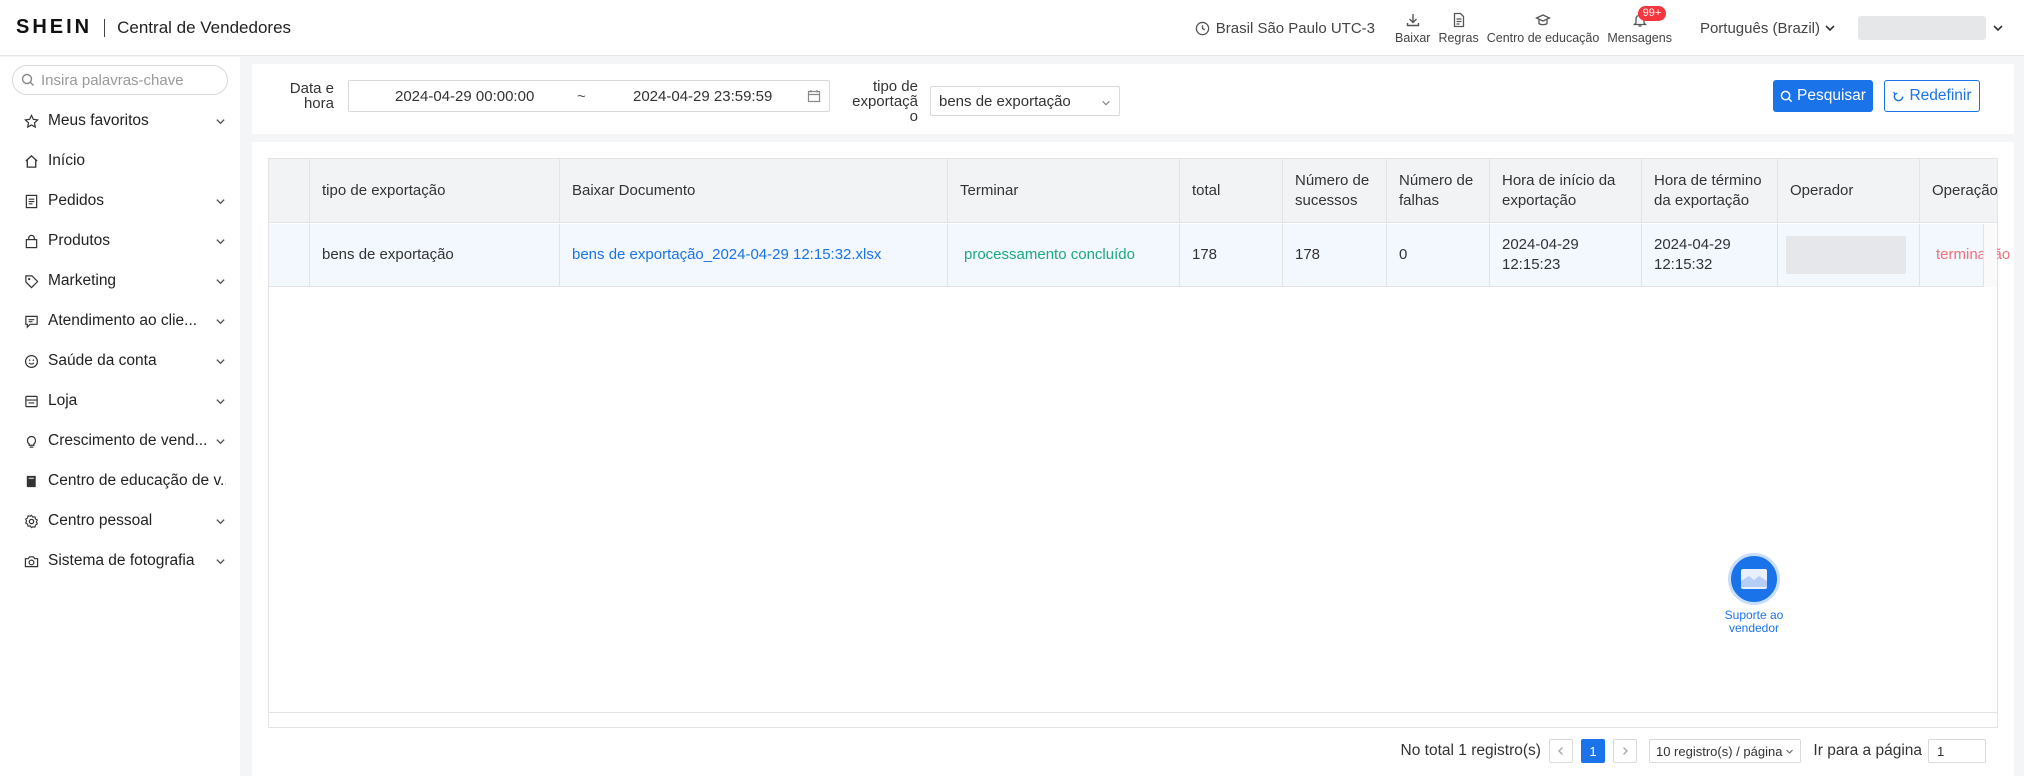 This screenshot has height=776, width=2024. I want to click on page-size-value: 10 registro(s) / página, so click(1719, 751).